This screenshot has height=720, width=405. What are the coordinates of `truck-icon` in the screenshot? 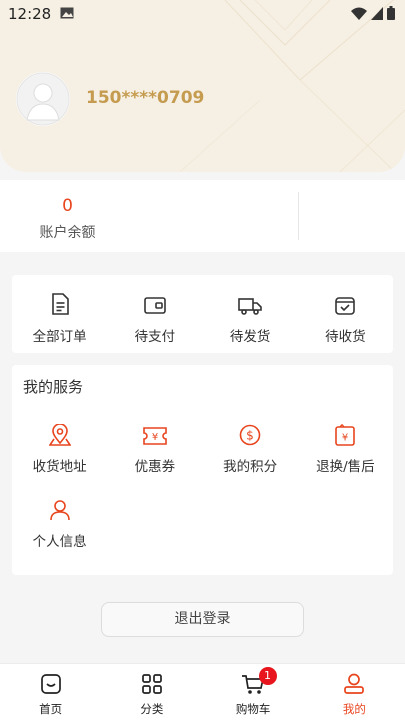 It's located at (250, 306).